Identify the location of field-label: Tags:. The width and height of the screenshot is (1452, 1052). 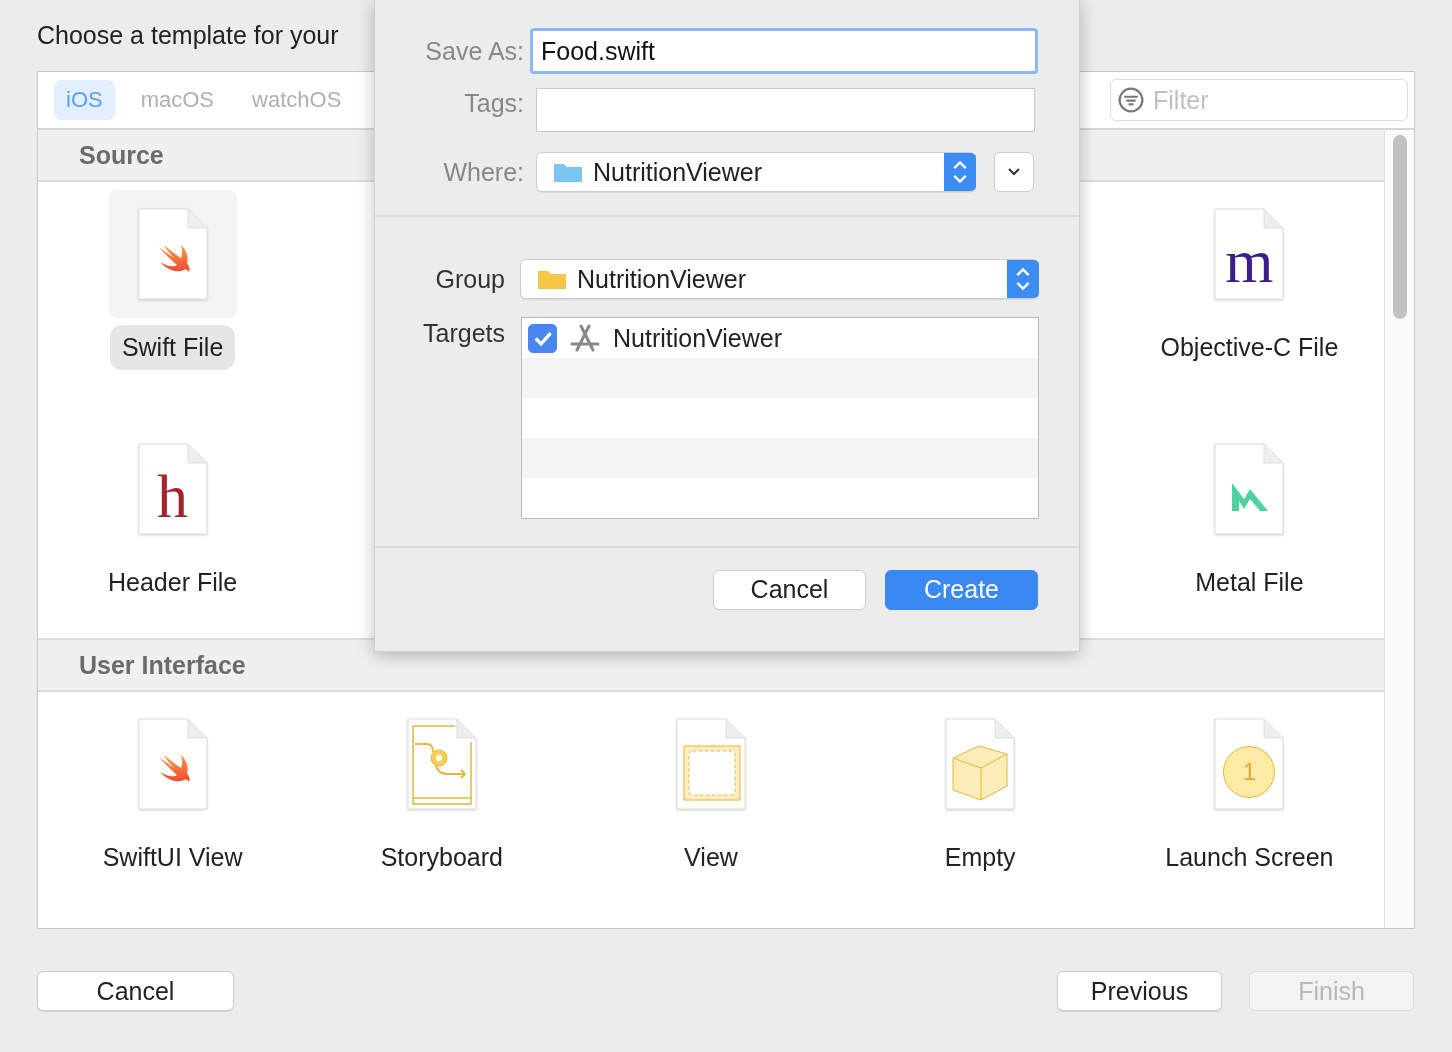
(493, 103).